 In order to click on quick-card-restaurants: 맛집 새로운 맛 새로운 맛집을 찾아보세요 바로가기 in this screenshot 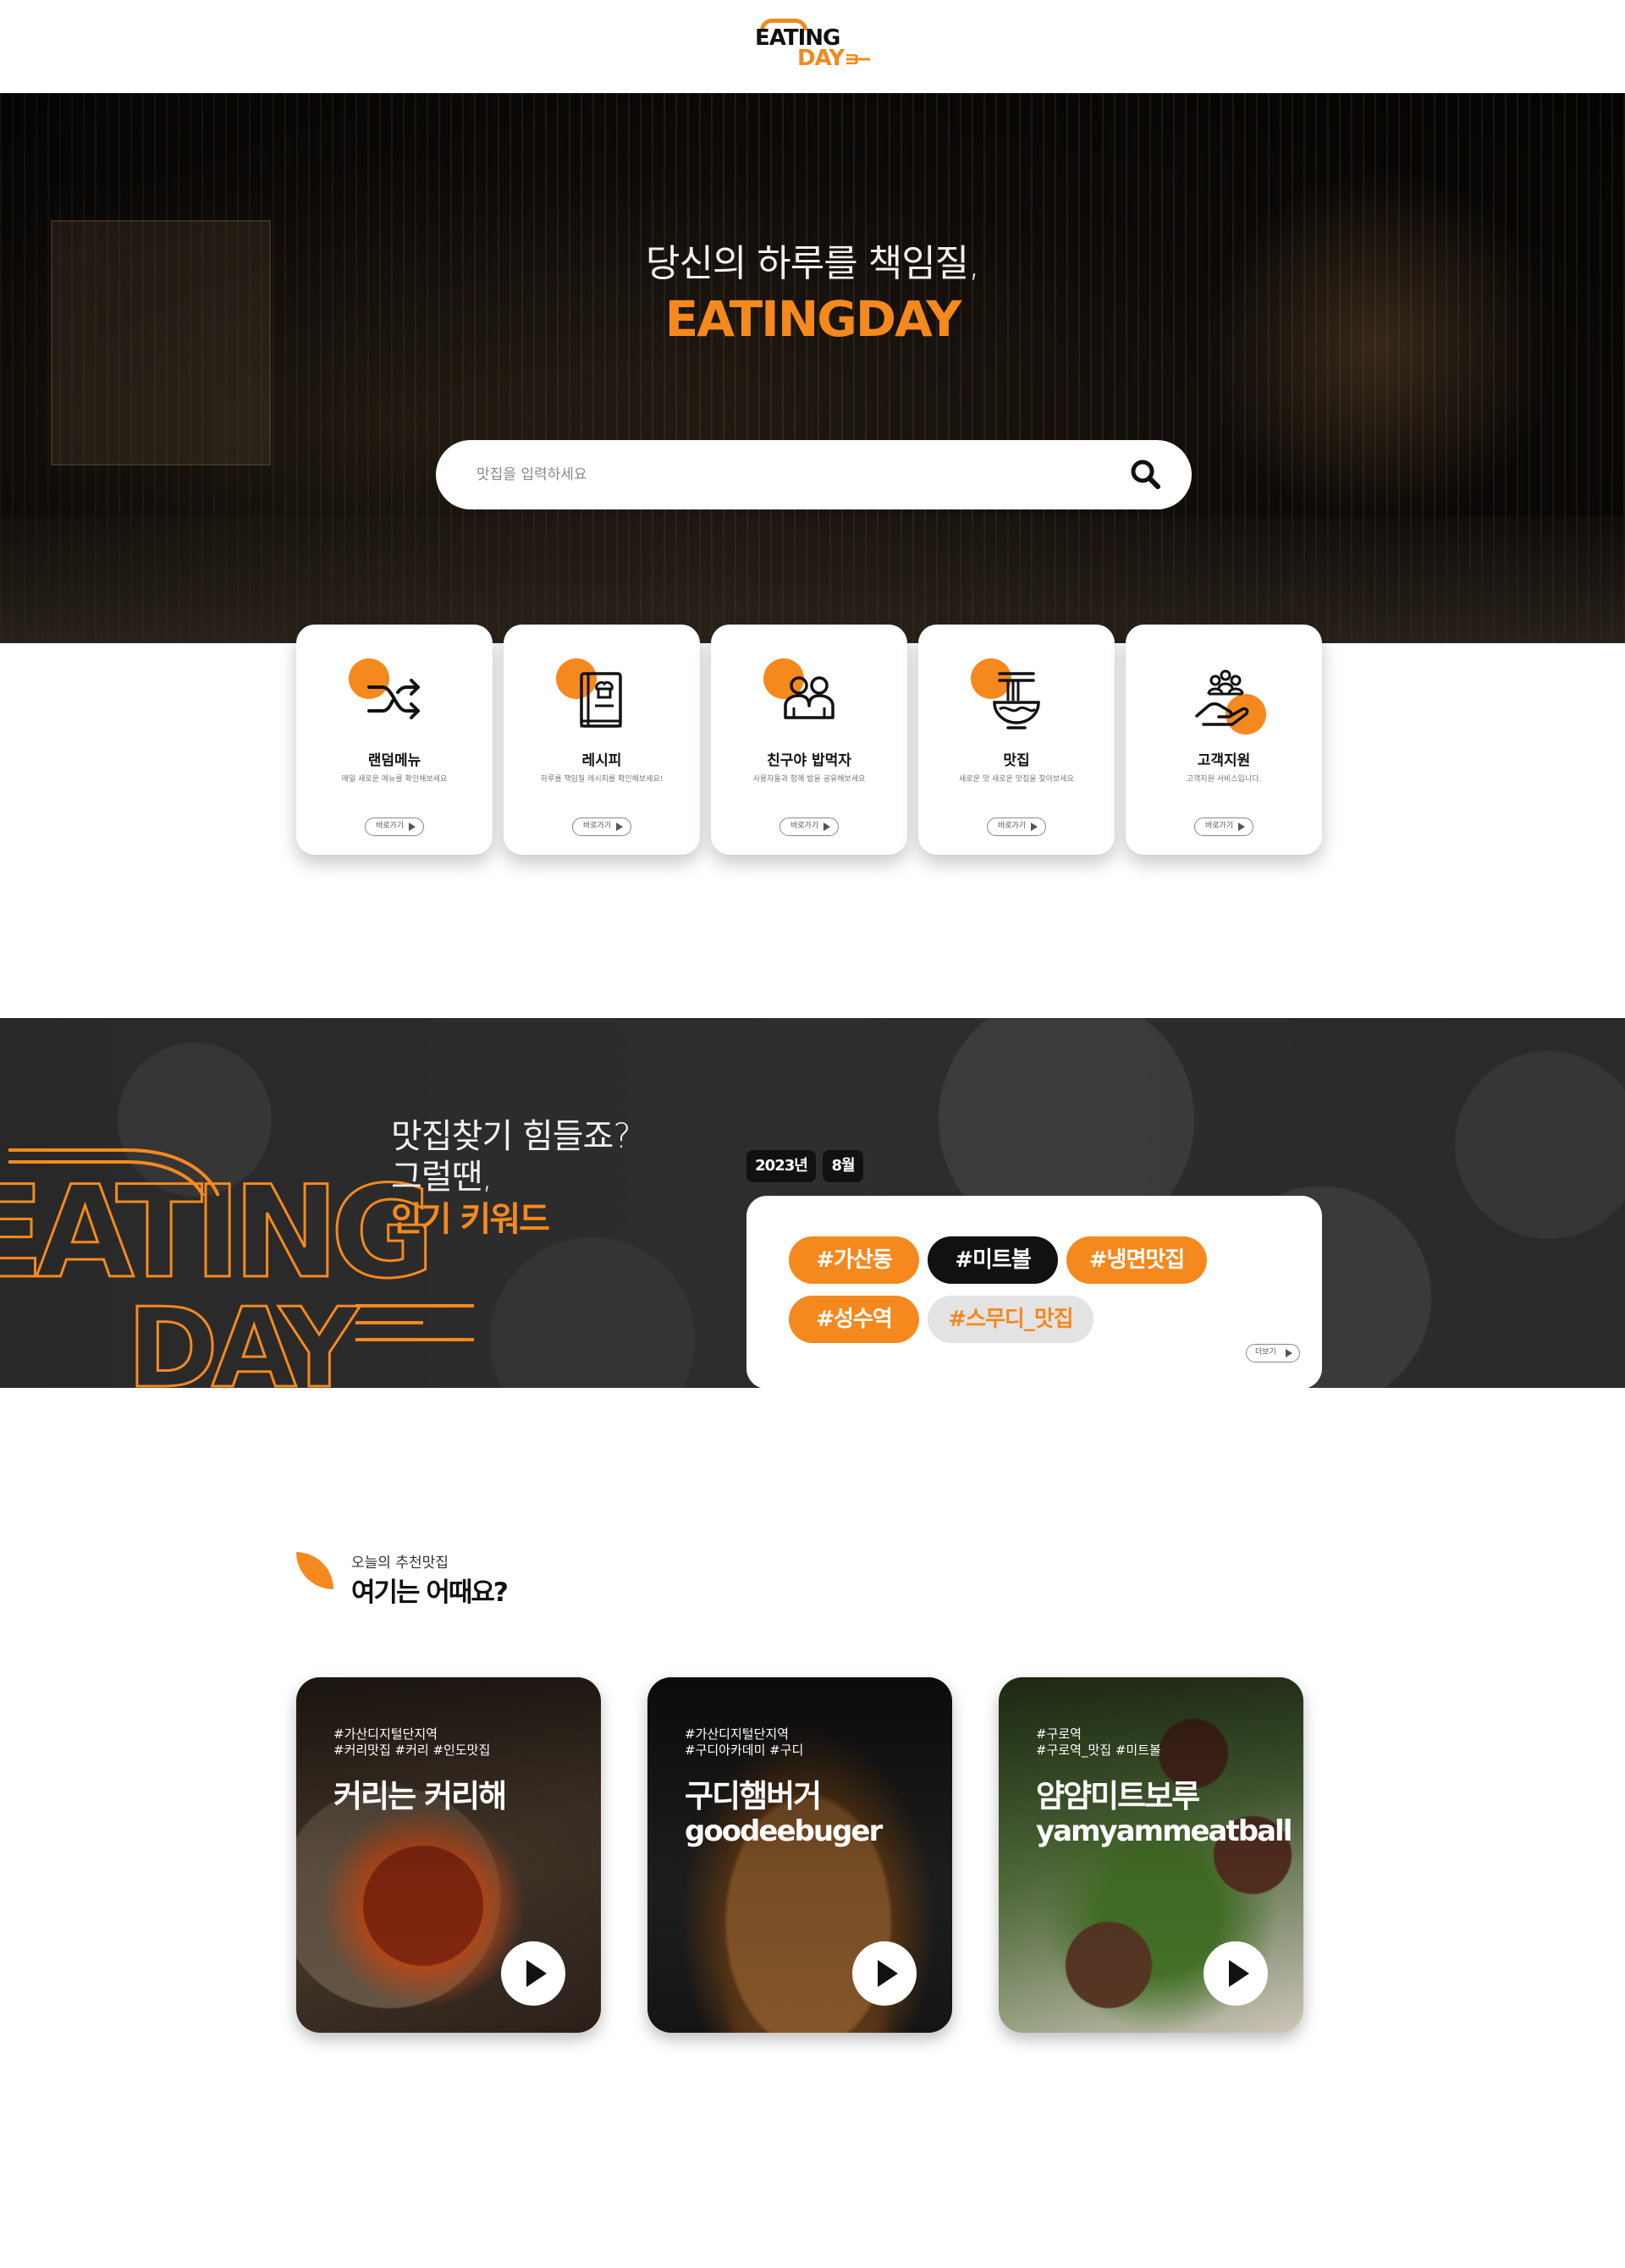, I will do `click(1017, 740)`.